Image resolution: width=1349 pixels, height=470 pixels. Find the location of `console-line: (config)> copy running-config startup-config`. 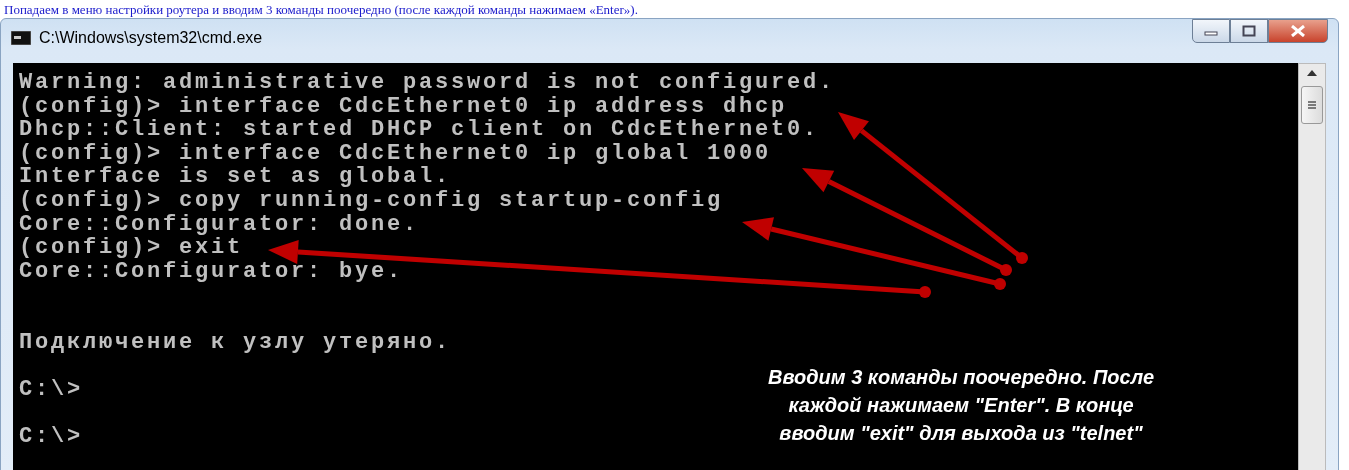

console-line: (config)> copy running-config startup-config is located at coordinates (371, 200).